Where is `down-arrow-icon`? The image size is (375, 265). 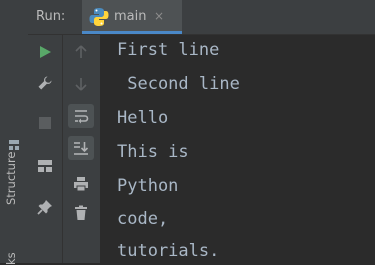 down-arrow-icon is located at coordinates (81, 84).